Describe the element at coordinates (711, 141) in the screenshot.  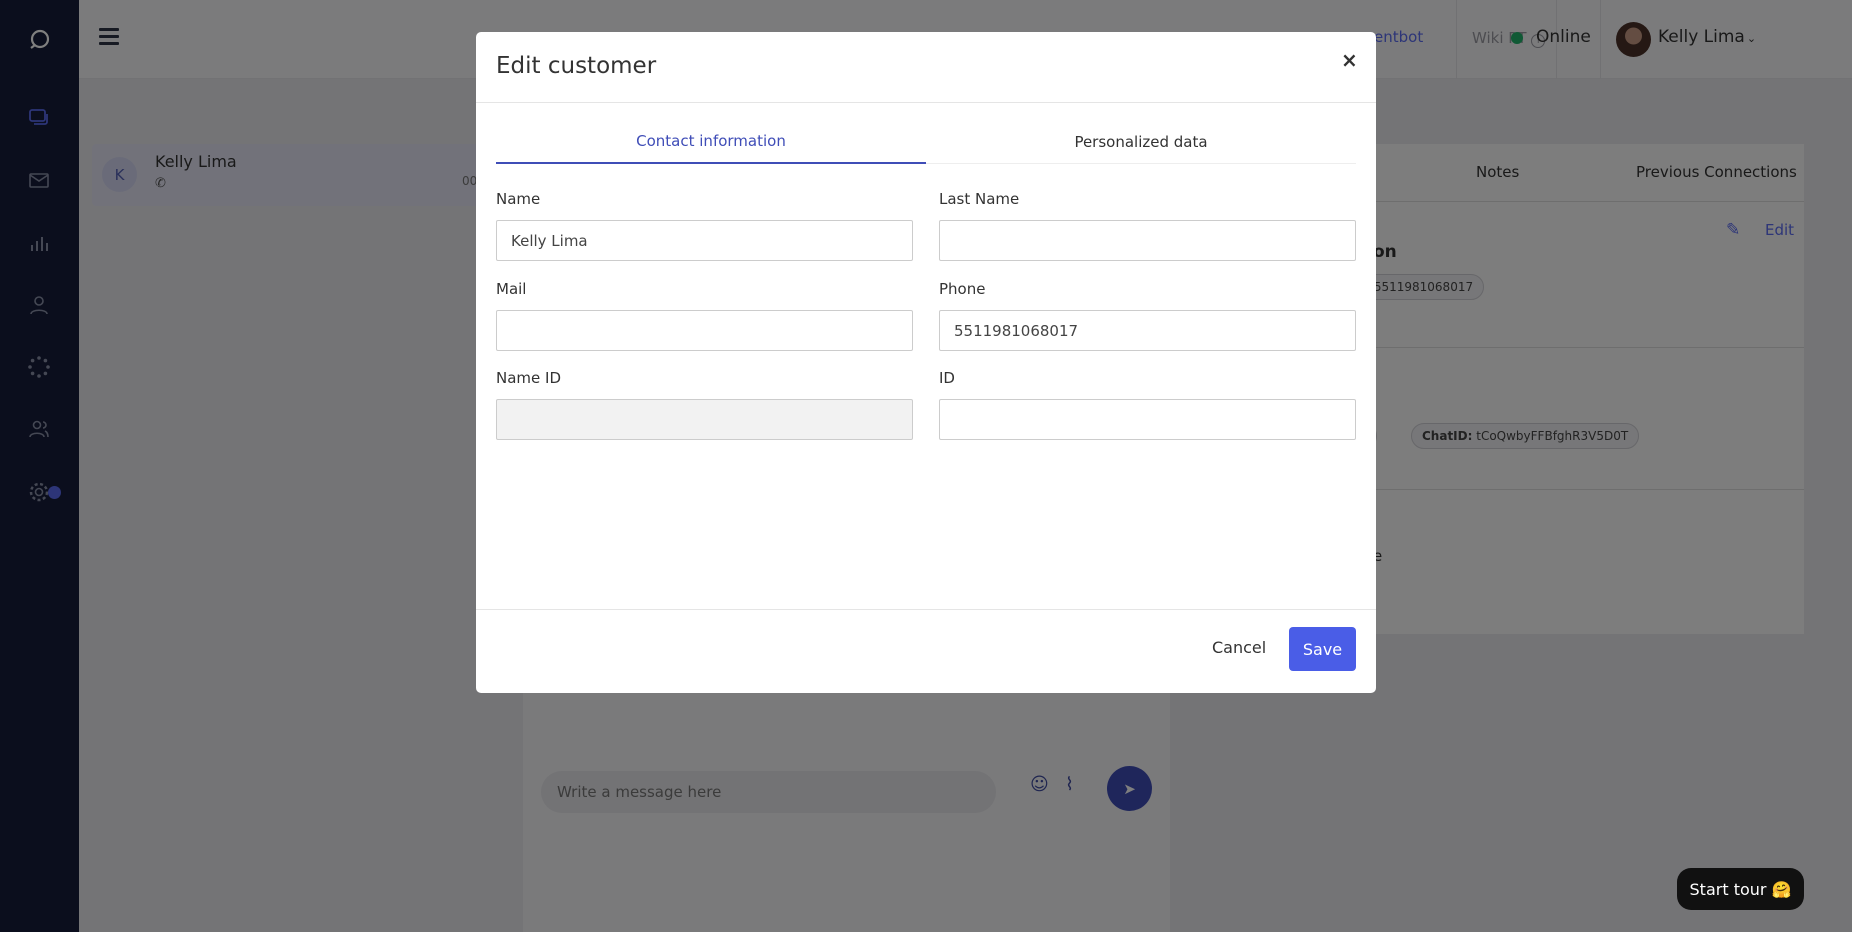
I see `tab-contact-information: Contact information` at that location.